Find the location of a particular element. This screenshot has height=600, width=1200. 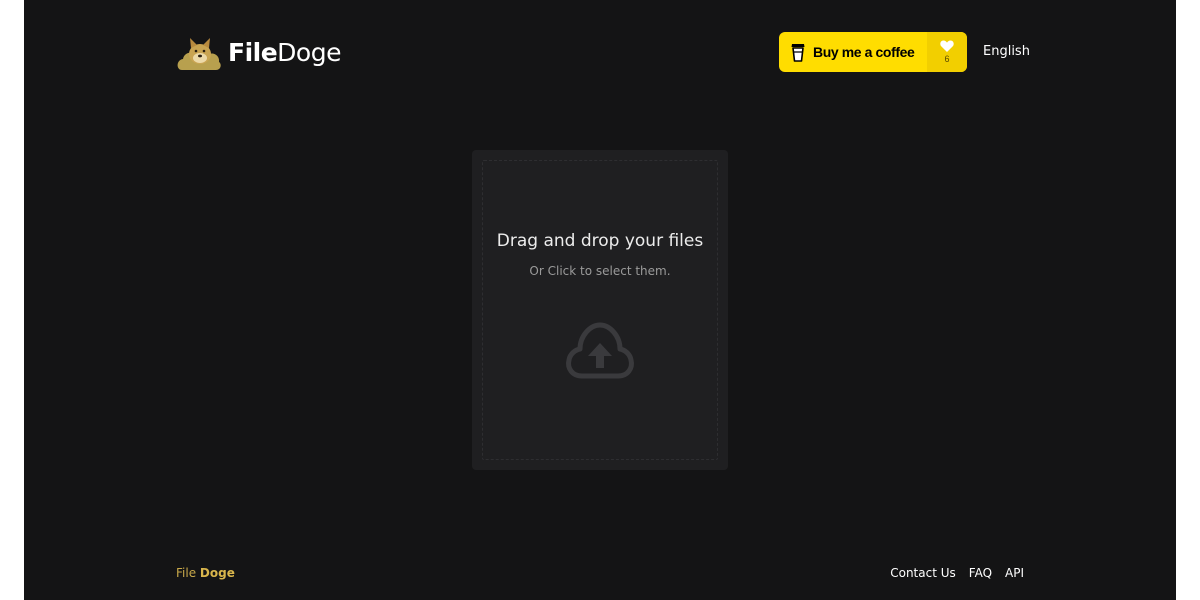

logo: FileDoge is located at coordinates (258, 52).